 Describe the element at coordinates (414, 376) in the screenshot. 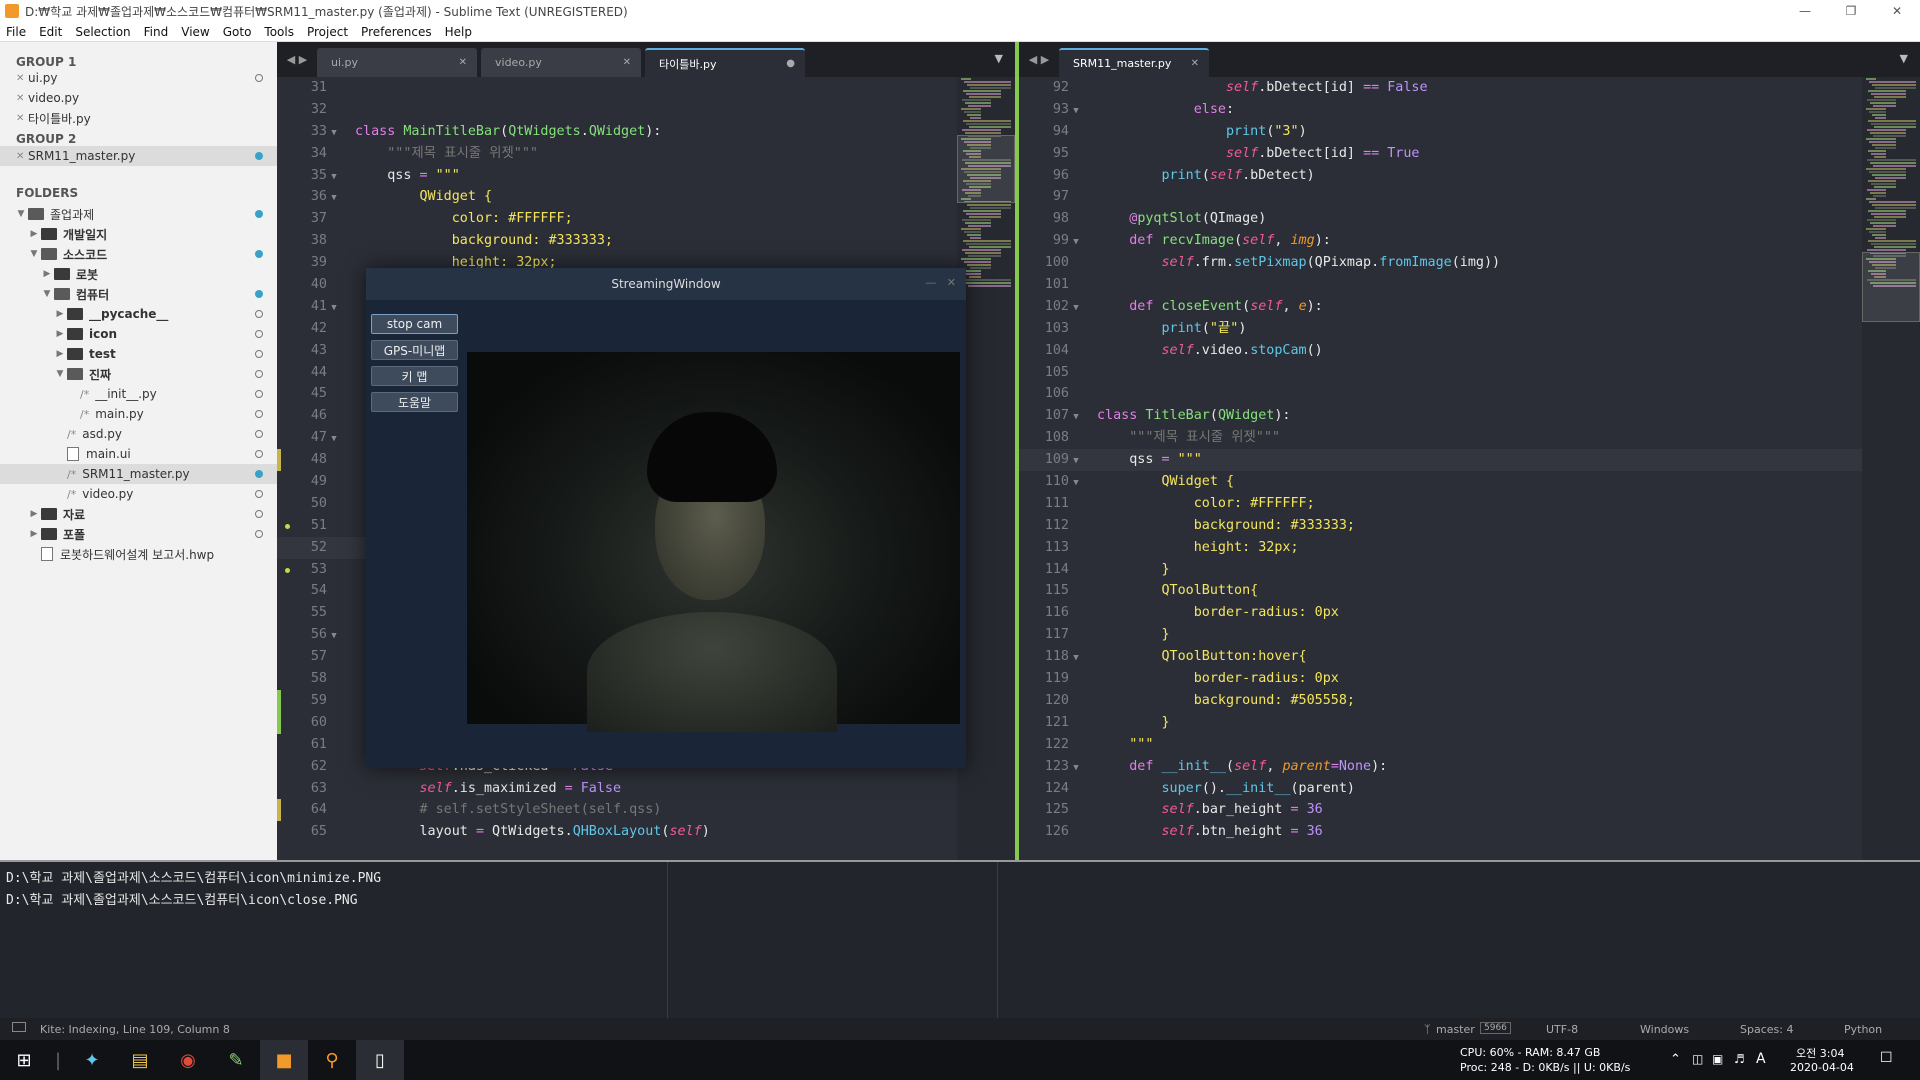

I see `key-map-button: 키 맵` at that location.